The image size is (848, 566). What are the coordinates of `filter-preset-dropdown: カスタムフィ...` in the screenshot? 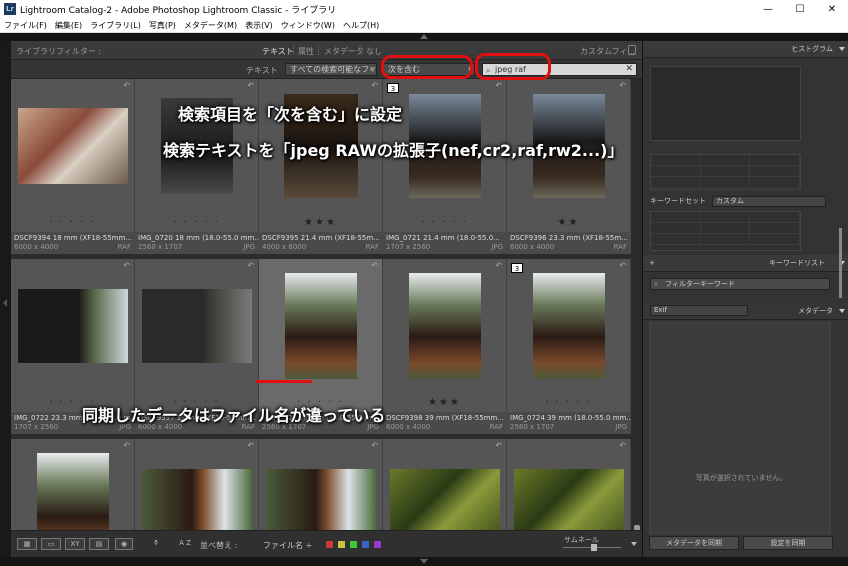 It's located at (607, 51).